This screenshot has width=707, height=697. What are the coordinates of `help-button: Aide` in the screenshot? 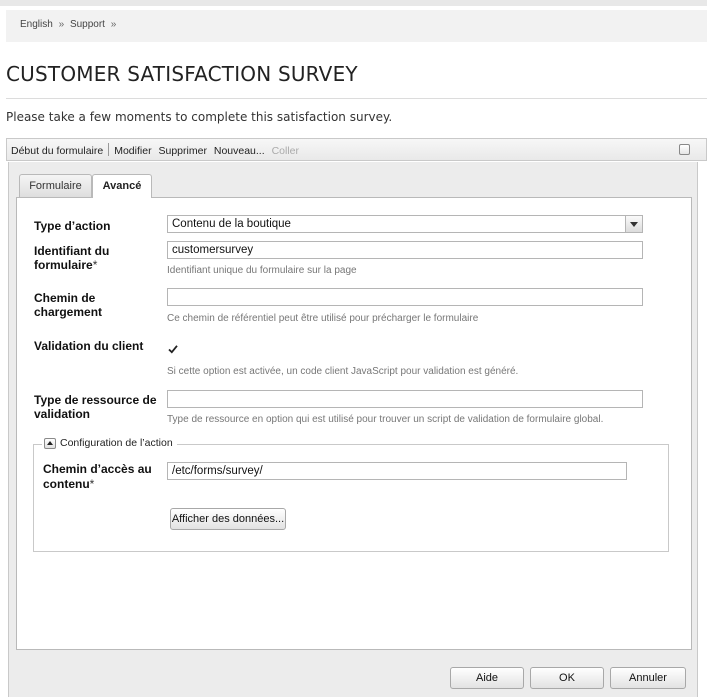 It's located at (487, 678).